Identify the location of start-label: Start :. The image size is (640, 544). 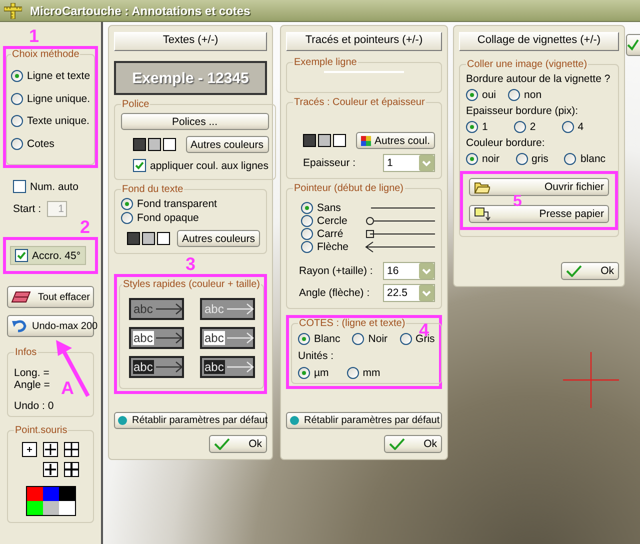
(27, 209).